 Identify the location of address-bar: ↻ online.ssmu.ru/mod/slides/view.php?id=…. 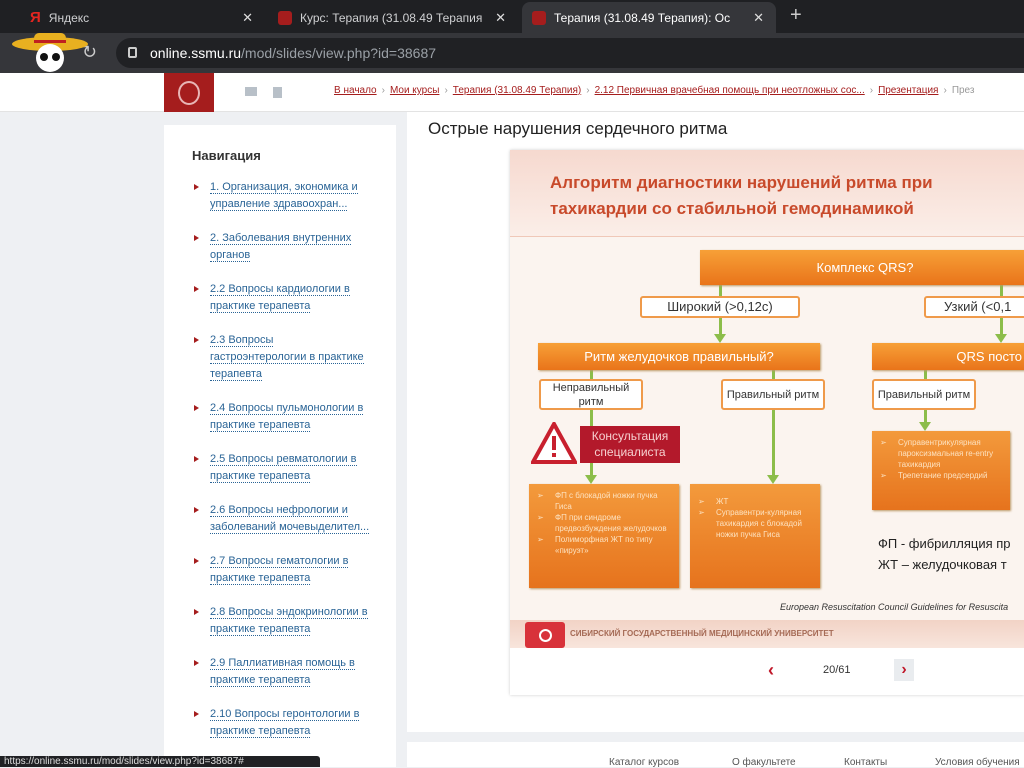
(512, 53).